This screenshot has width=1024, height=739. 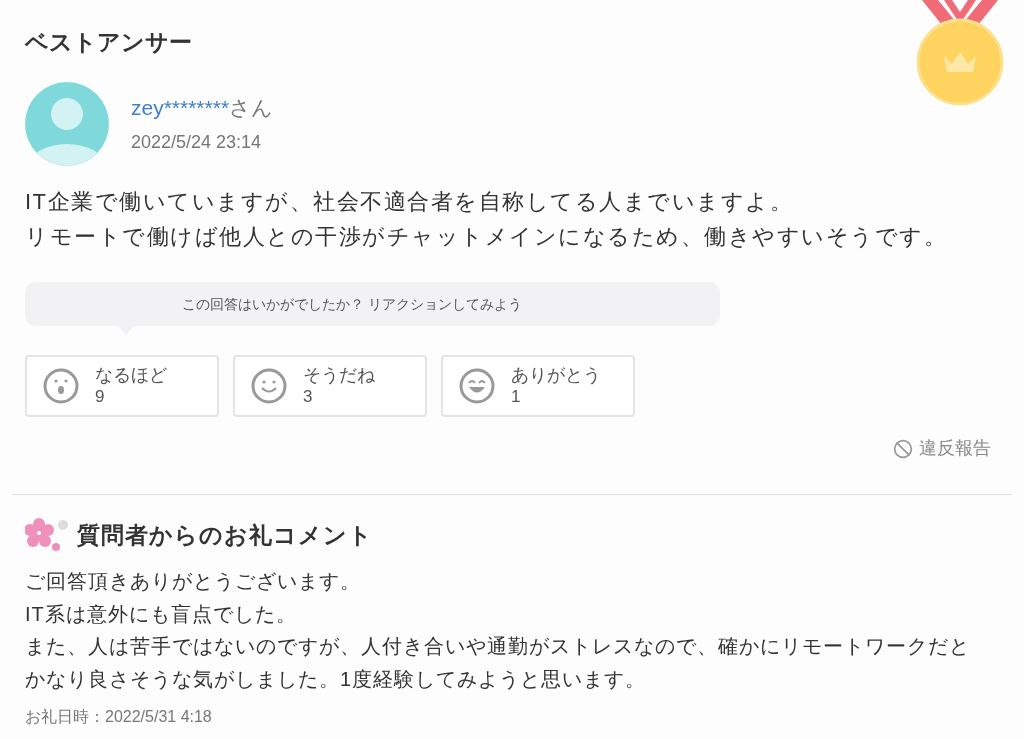 What do you see at coordinates (486, 237) in the screenshot?
I see `answer-text: リモートで働けば他人との干渉がチャットメインになるため、働きやすいそうです。` at bounding box center [486, 237].